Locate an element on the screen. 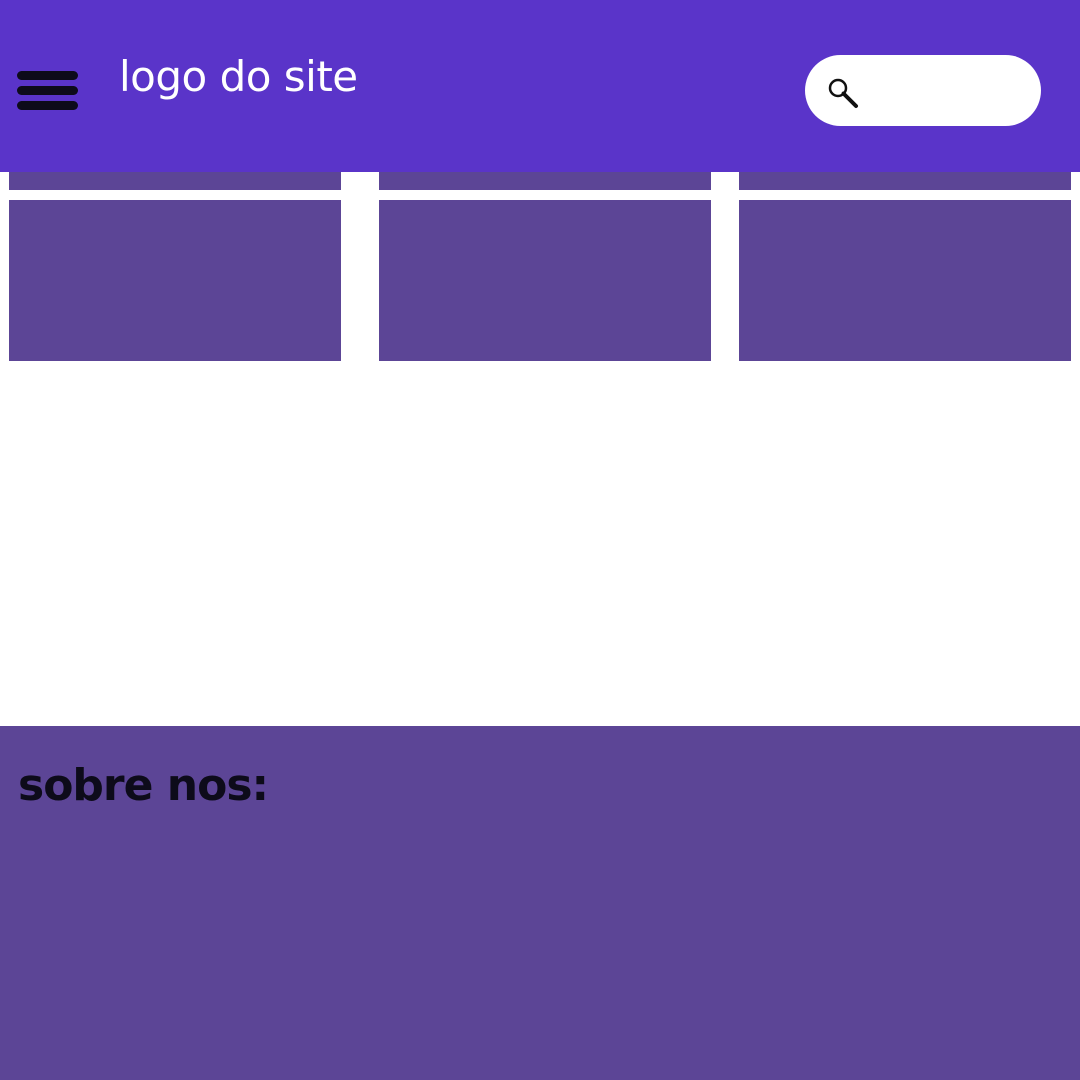  hamburger-menu-icon is located at coordinates (47, 91).